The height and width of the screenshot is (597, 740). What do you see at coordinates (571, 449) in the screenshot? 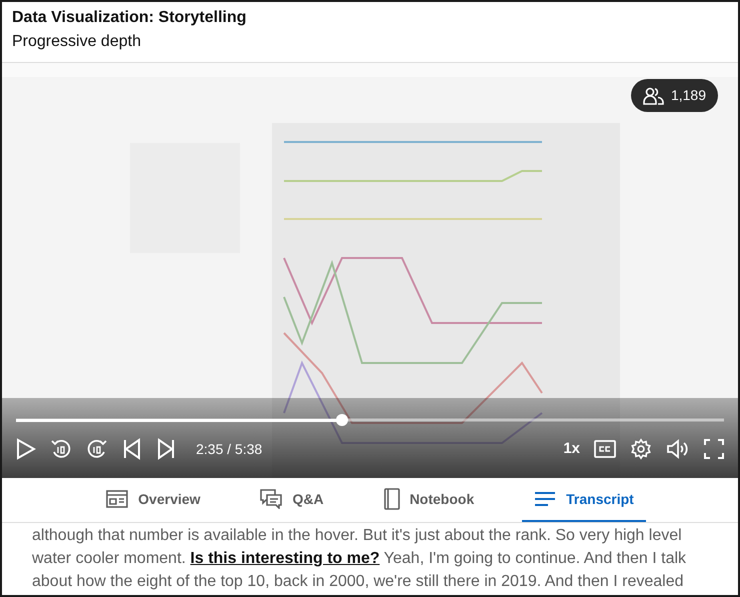
I see `speed-button: 1x` at bounding box center [571, 449].